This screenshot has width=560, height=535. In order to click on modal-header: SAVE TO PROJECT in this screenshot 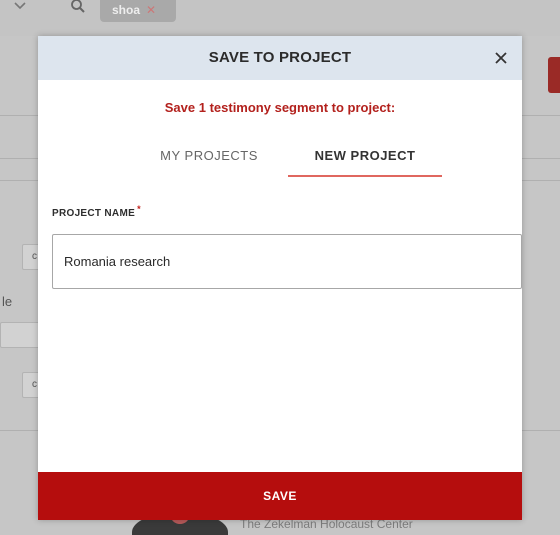, I will do `click(280, 58)`.